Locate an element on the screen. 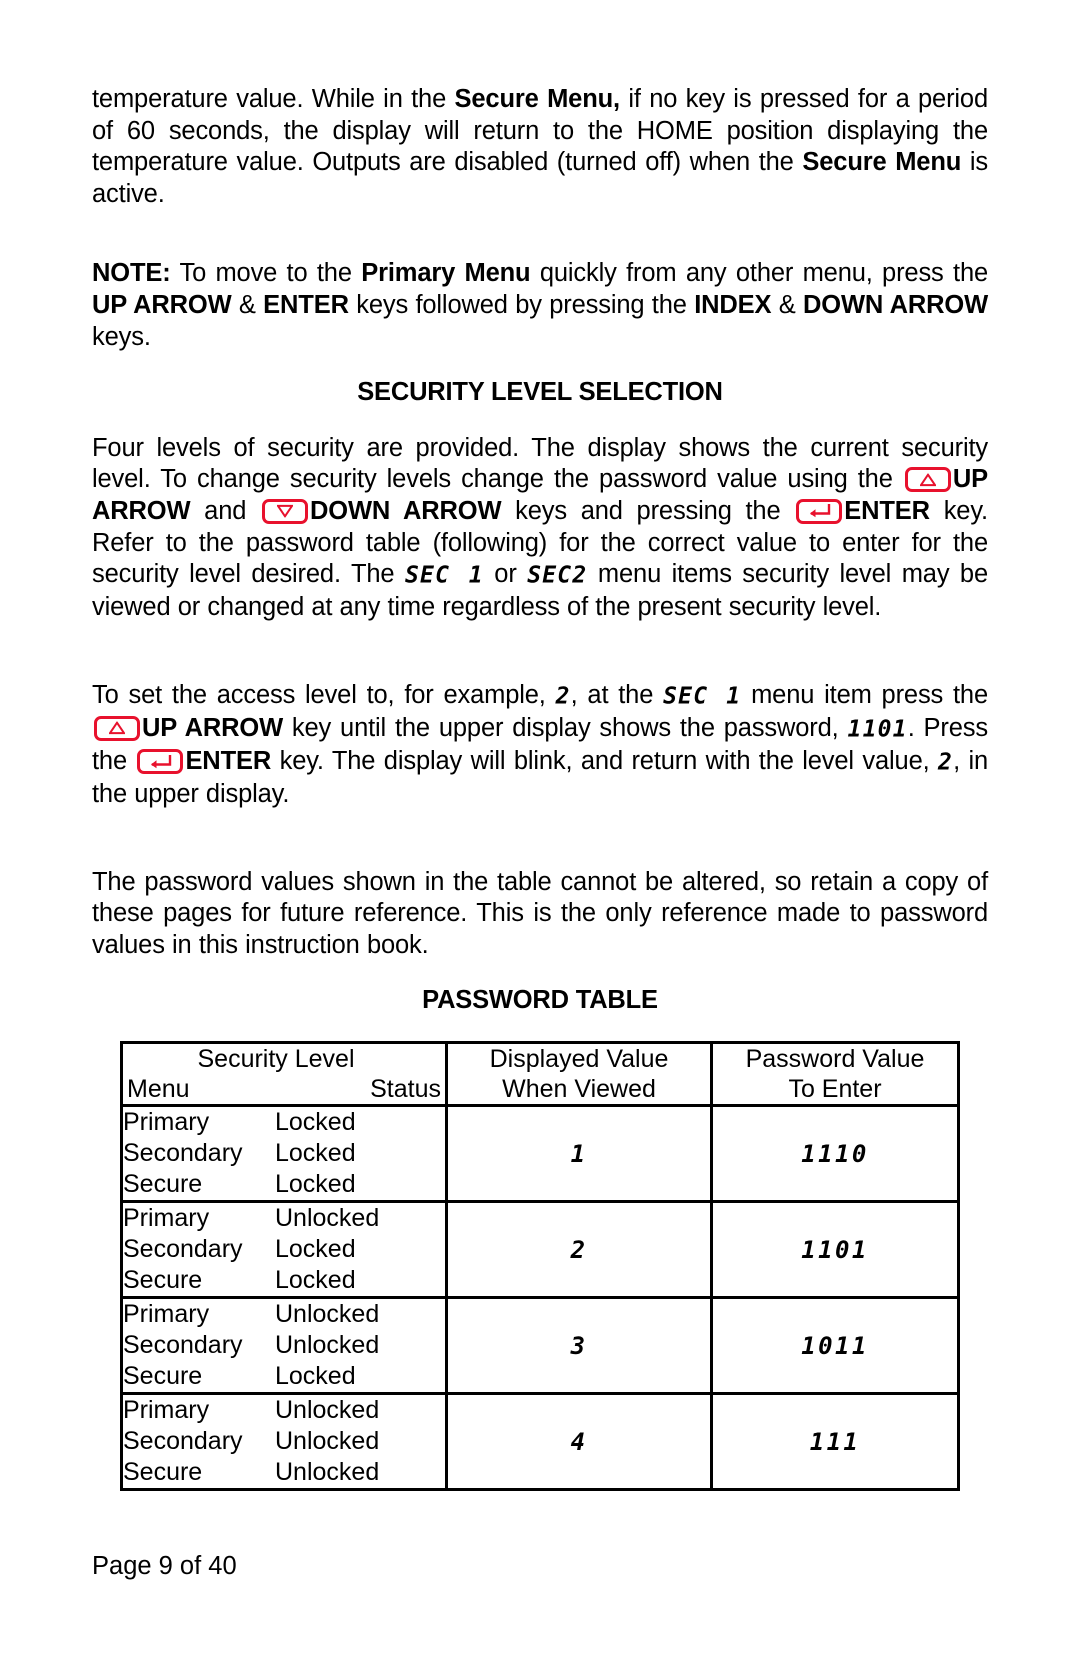  cell-password-value: 111 is located at coordinates (835, 1442).